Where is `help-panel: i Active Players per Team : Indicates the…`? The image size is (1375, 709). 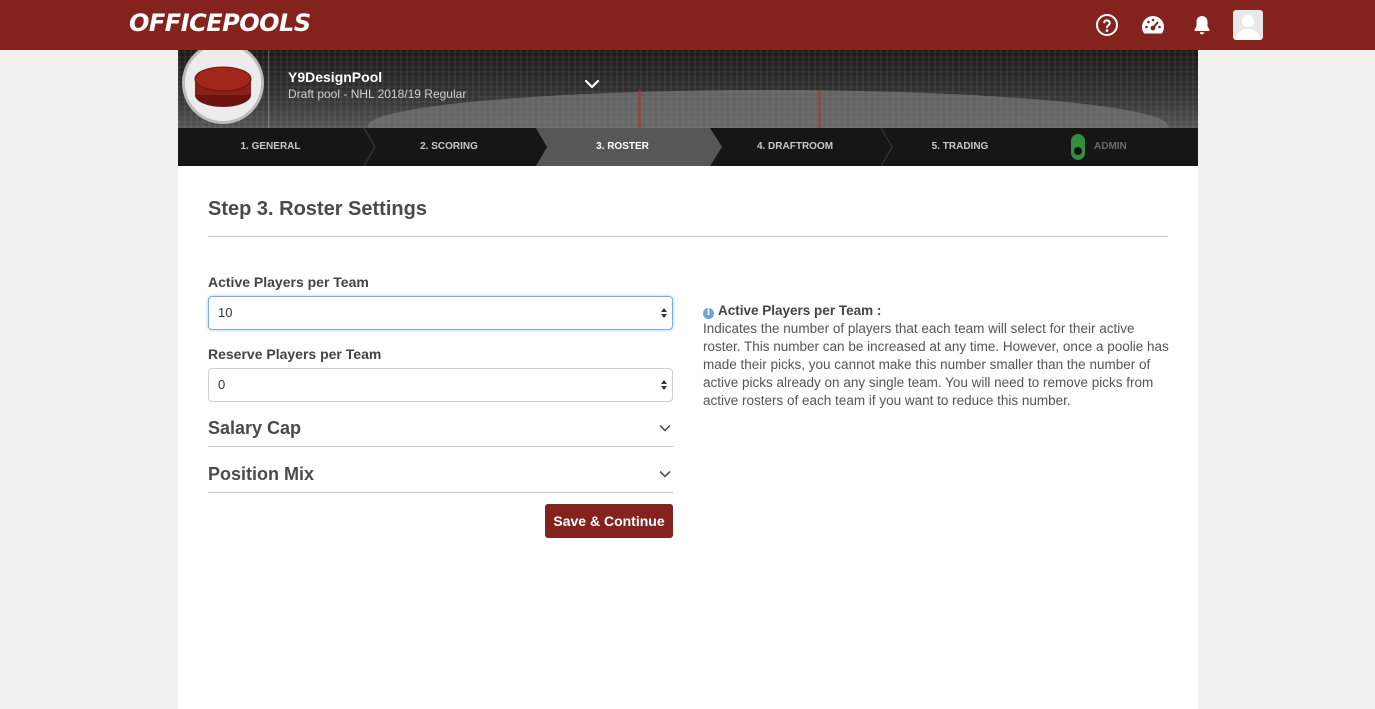 help-panel: i Active Players per Team : Indicates the… is located at coordinates (938, 356).